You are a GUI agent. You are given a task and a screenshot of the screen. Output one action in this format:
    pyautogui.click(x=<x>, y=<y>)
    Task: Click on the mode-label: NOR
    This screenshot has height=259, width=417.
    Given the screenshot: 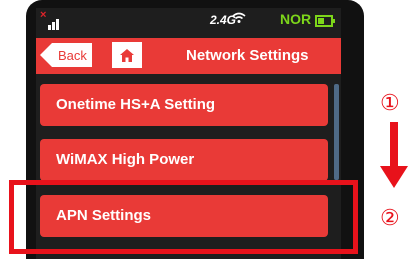 What is the action you would take?
    pyautogui.click(x=296, y=19)
    